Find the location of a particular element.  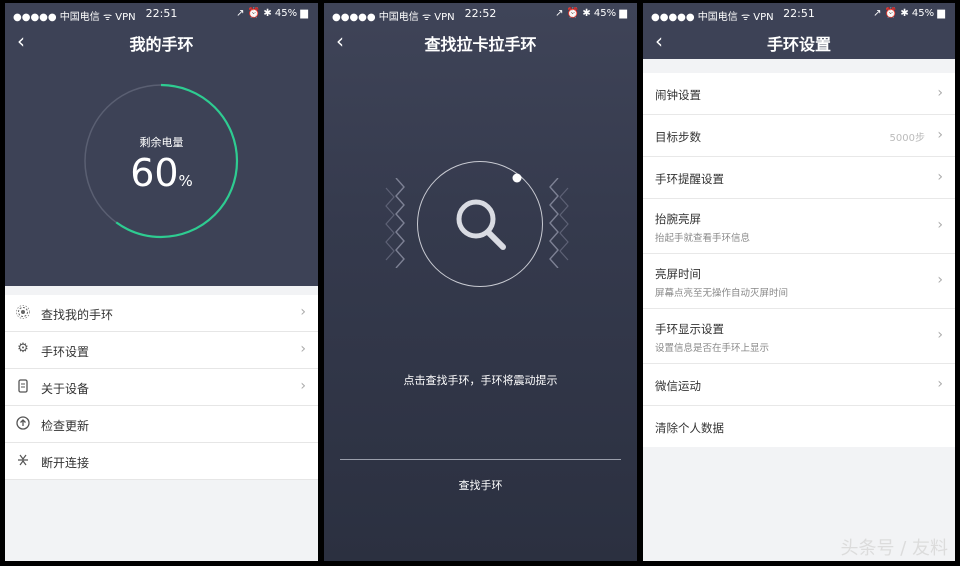

setting-description: 屏幕点亮至无操作自动灭屏时间 is located at coordinates (722, 293).